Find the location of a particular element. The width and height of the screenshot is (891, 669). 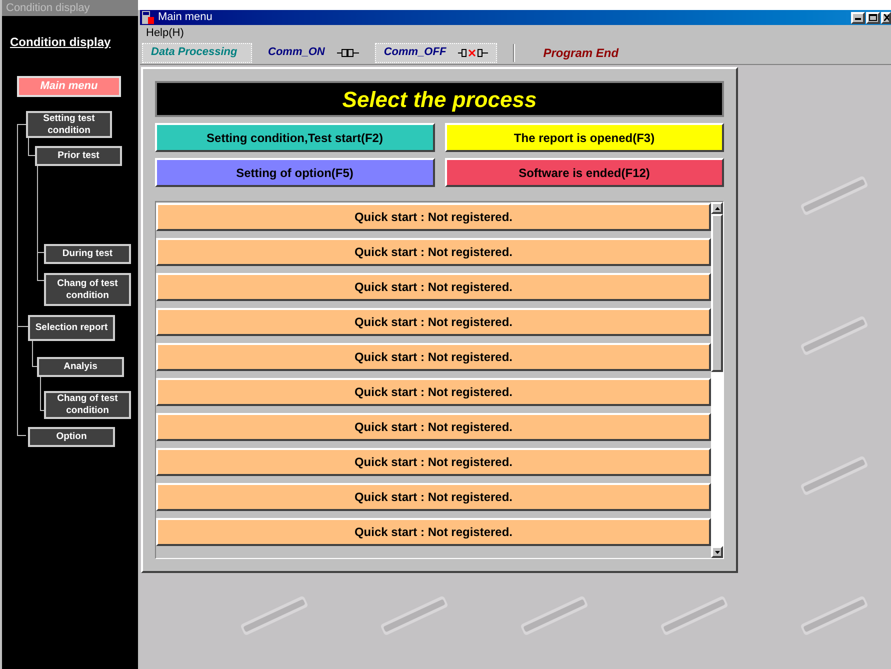

down-arrow-icon is located at coordinates (717, 552).